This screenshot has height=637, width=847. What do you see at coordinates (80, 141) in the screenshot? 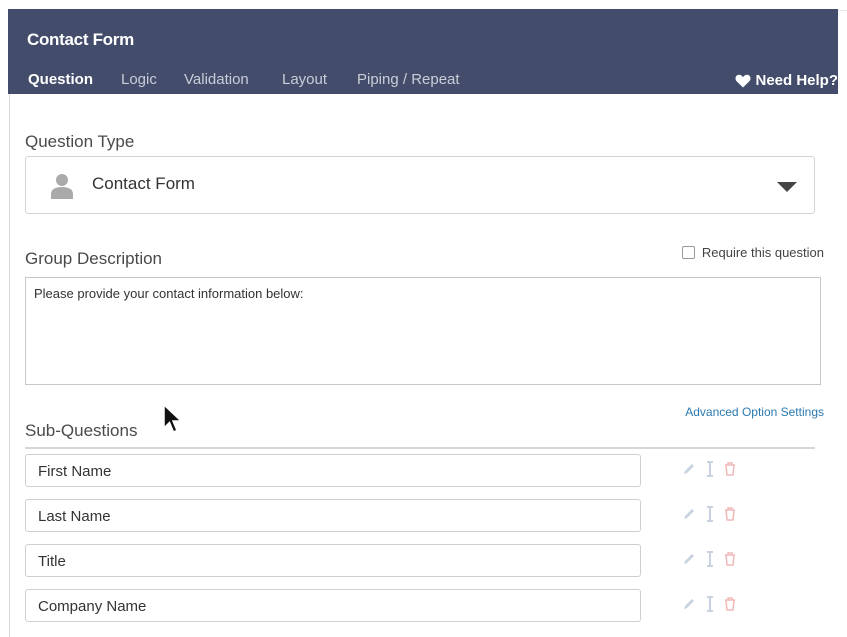
I see `question-type-label: Question Type` at bounding box center [80, 141].